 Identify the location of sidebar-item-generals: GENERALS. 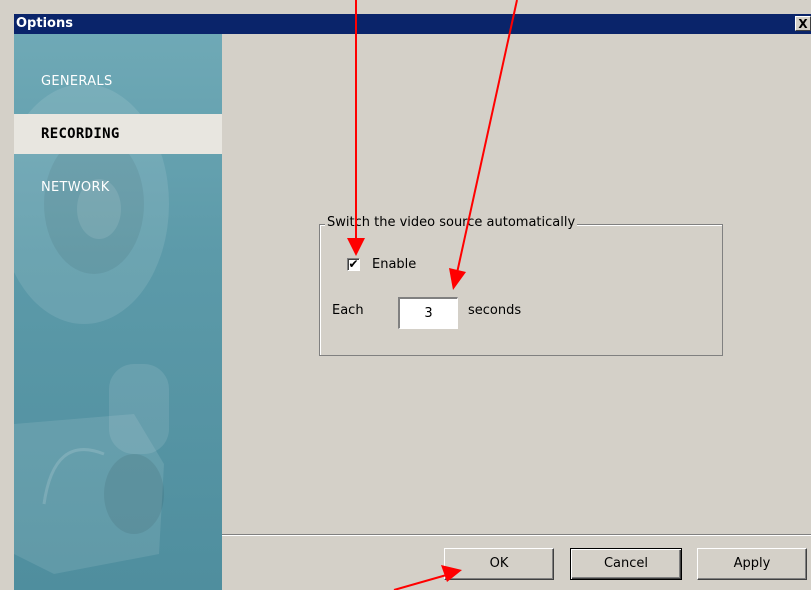
(77, 81).